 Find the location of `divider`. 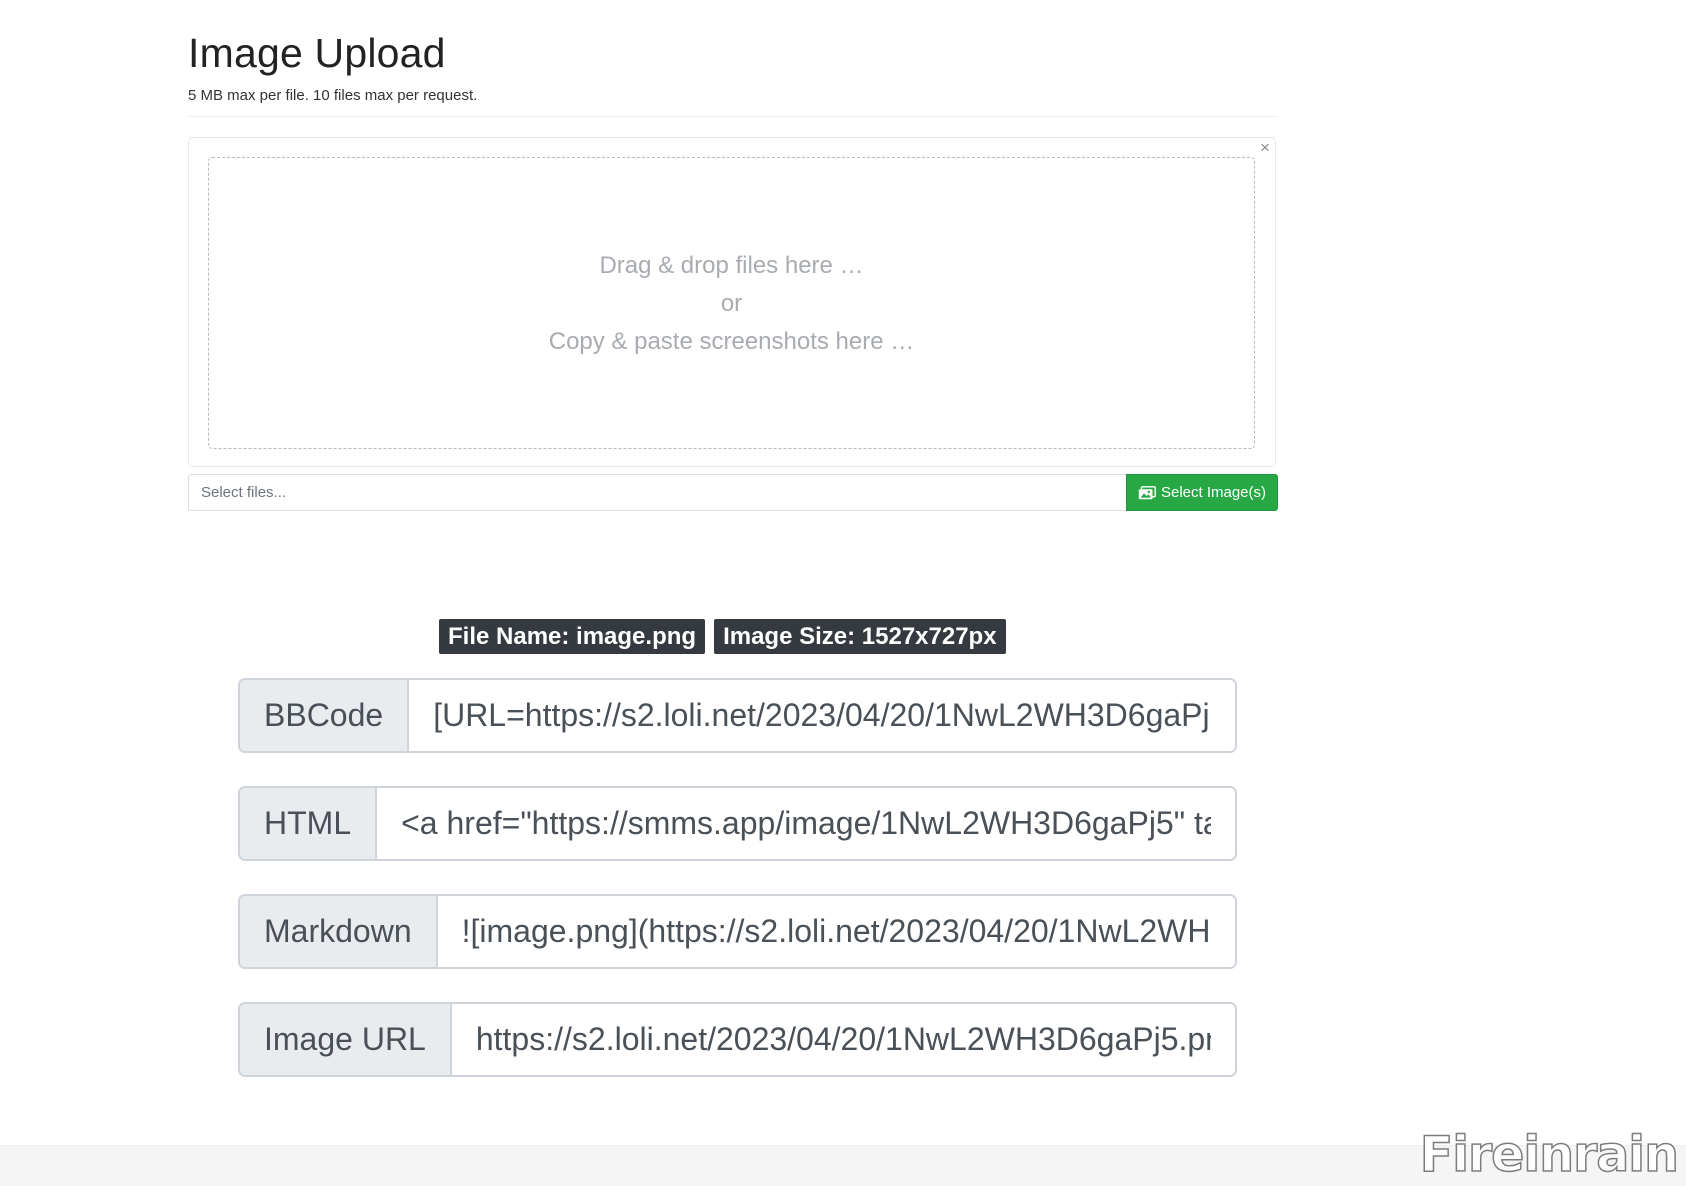

divider is located at coordinates (733, 116).